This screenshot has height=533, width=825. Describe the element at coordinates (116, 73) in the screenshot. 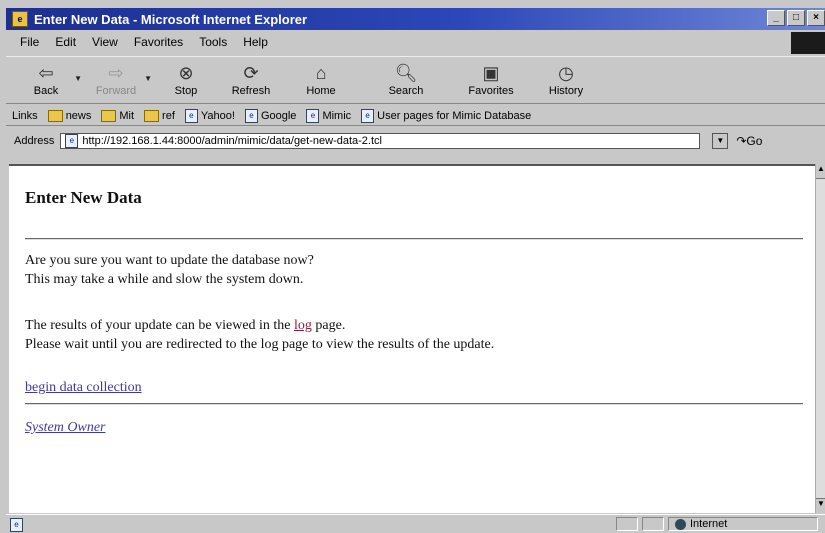

I see `forward-arrow-icon: ⇨` at that location.